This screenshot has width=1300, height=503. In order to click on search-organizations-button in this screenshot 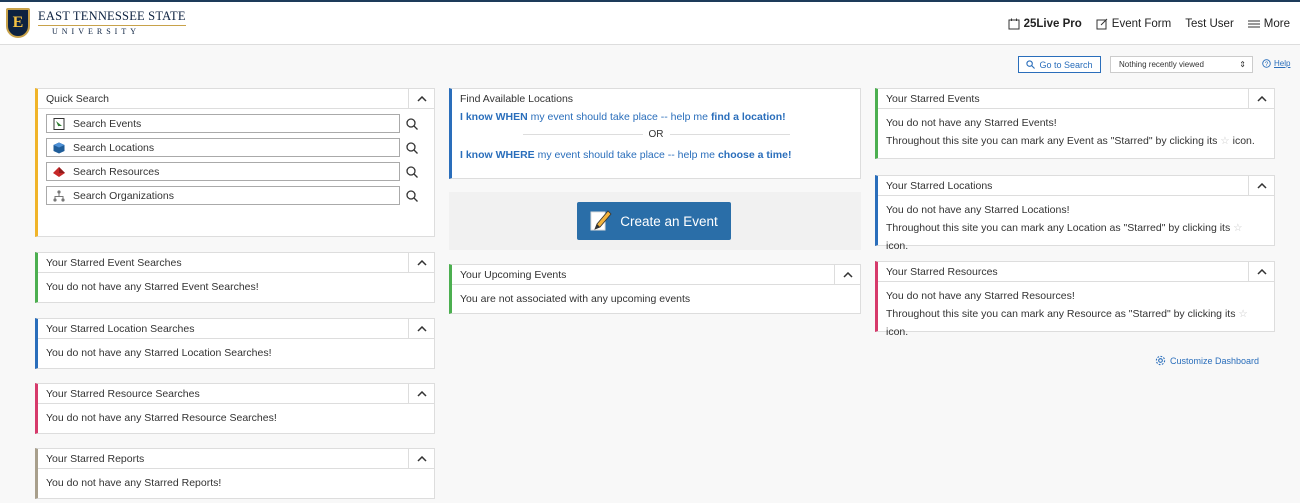, I will do `click(412, 195)`.